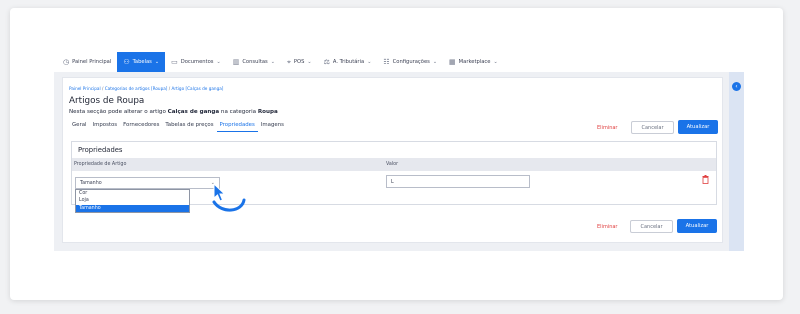 This screenshot has width=800, height=314. Describe the element at coordinates (193, 112) in the screenshot. I see `subtitle-article: Calças de ganga` at that location.